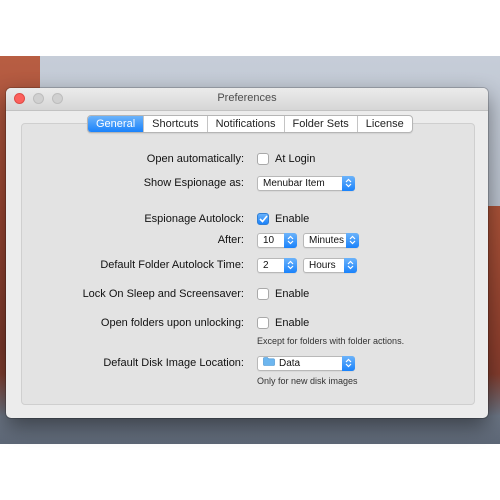 Image resolution: width=500 pixels, height=500 pixels. I want to click on espionage-autolock-label: Espionage Autolock:, so click(194, 219).